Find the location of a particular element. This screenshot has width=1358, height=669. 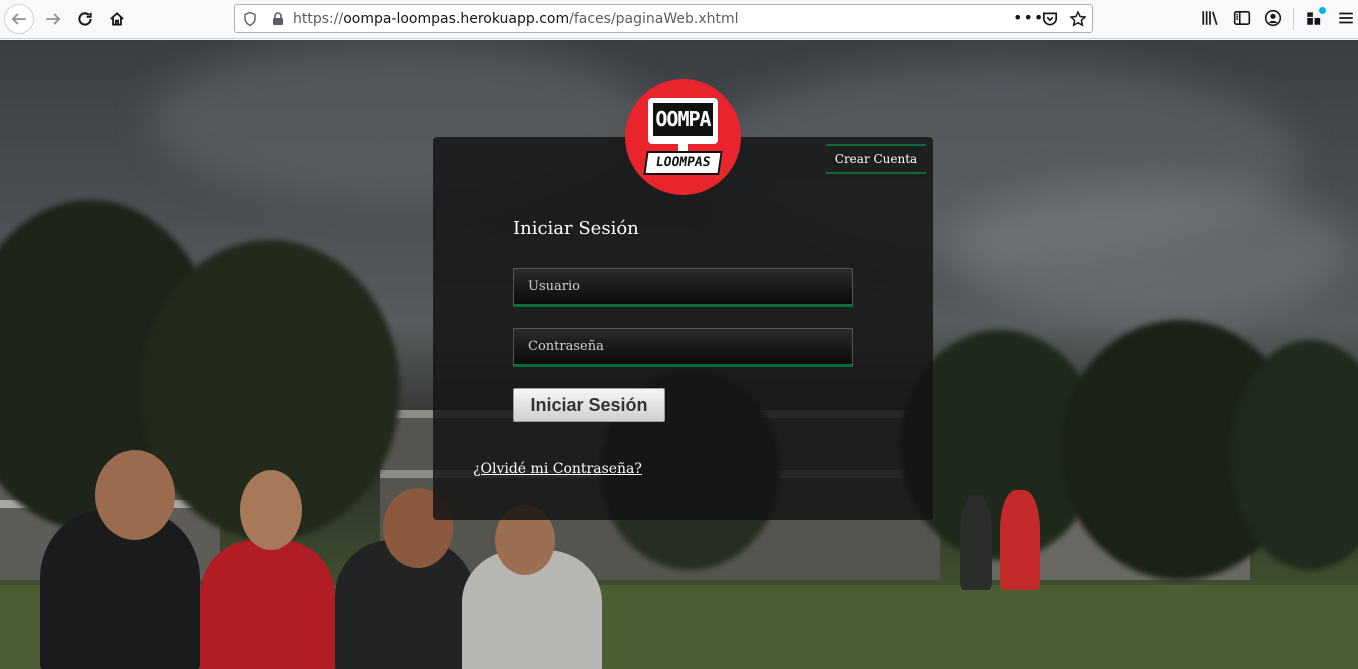

tracking-shield-icon is located at coordinates (250, 19).